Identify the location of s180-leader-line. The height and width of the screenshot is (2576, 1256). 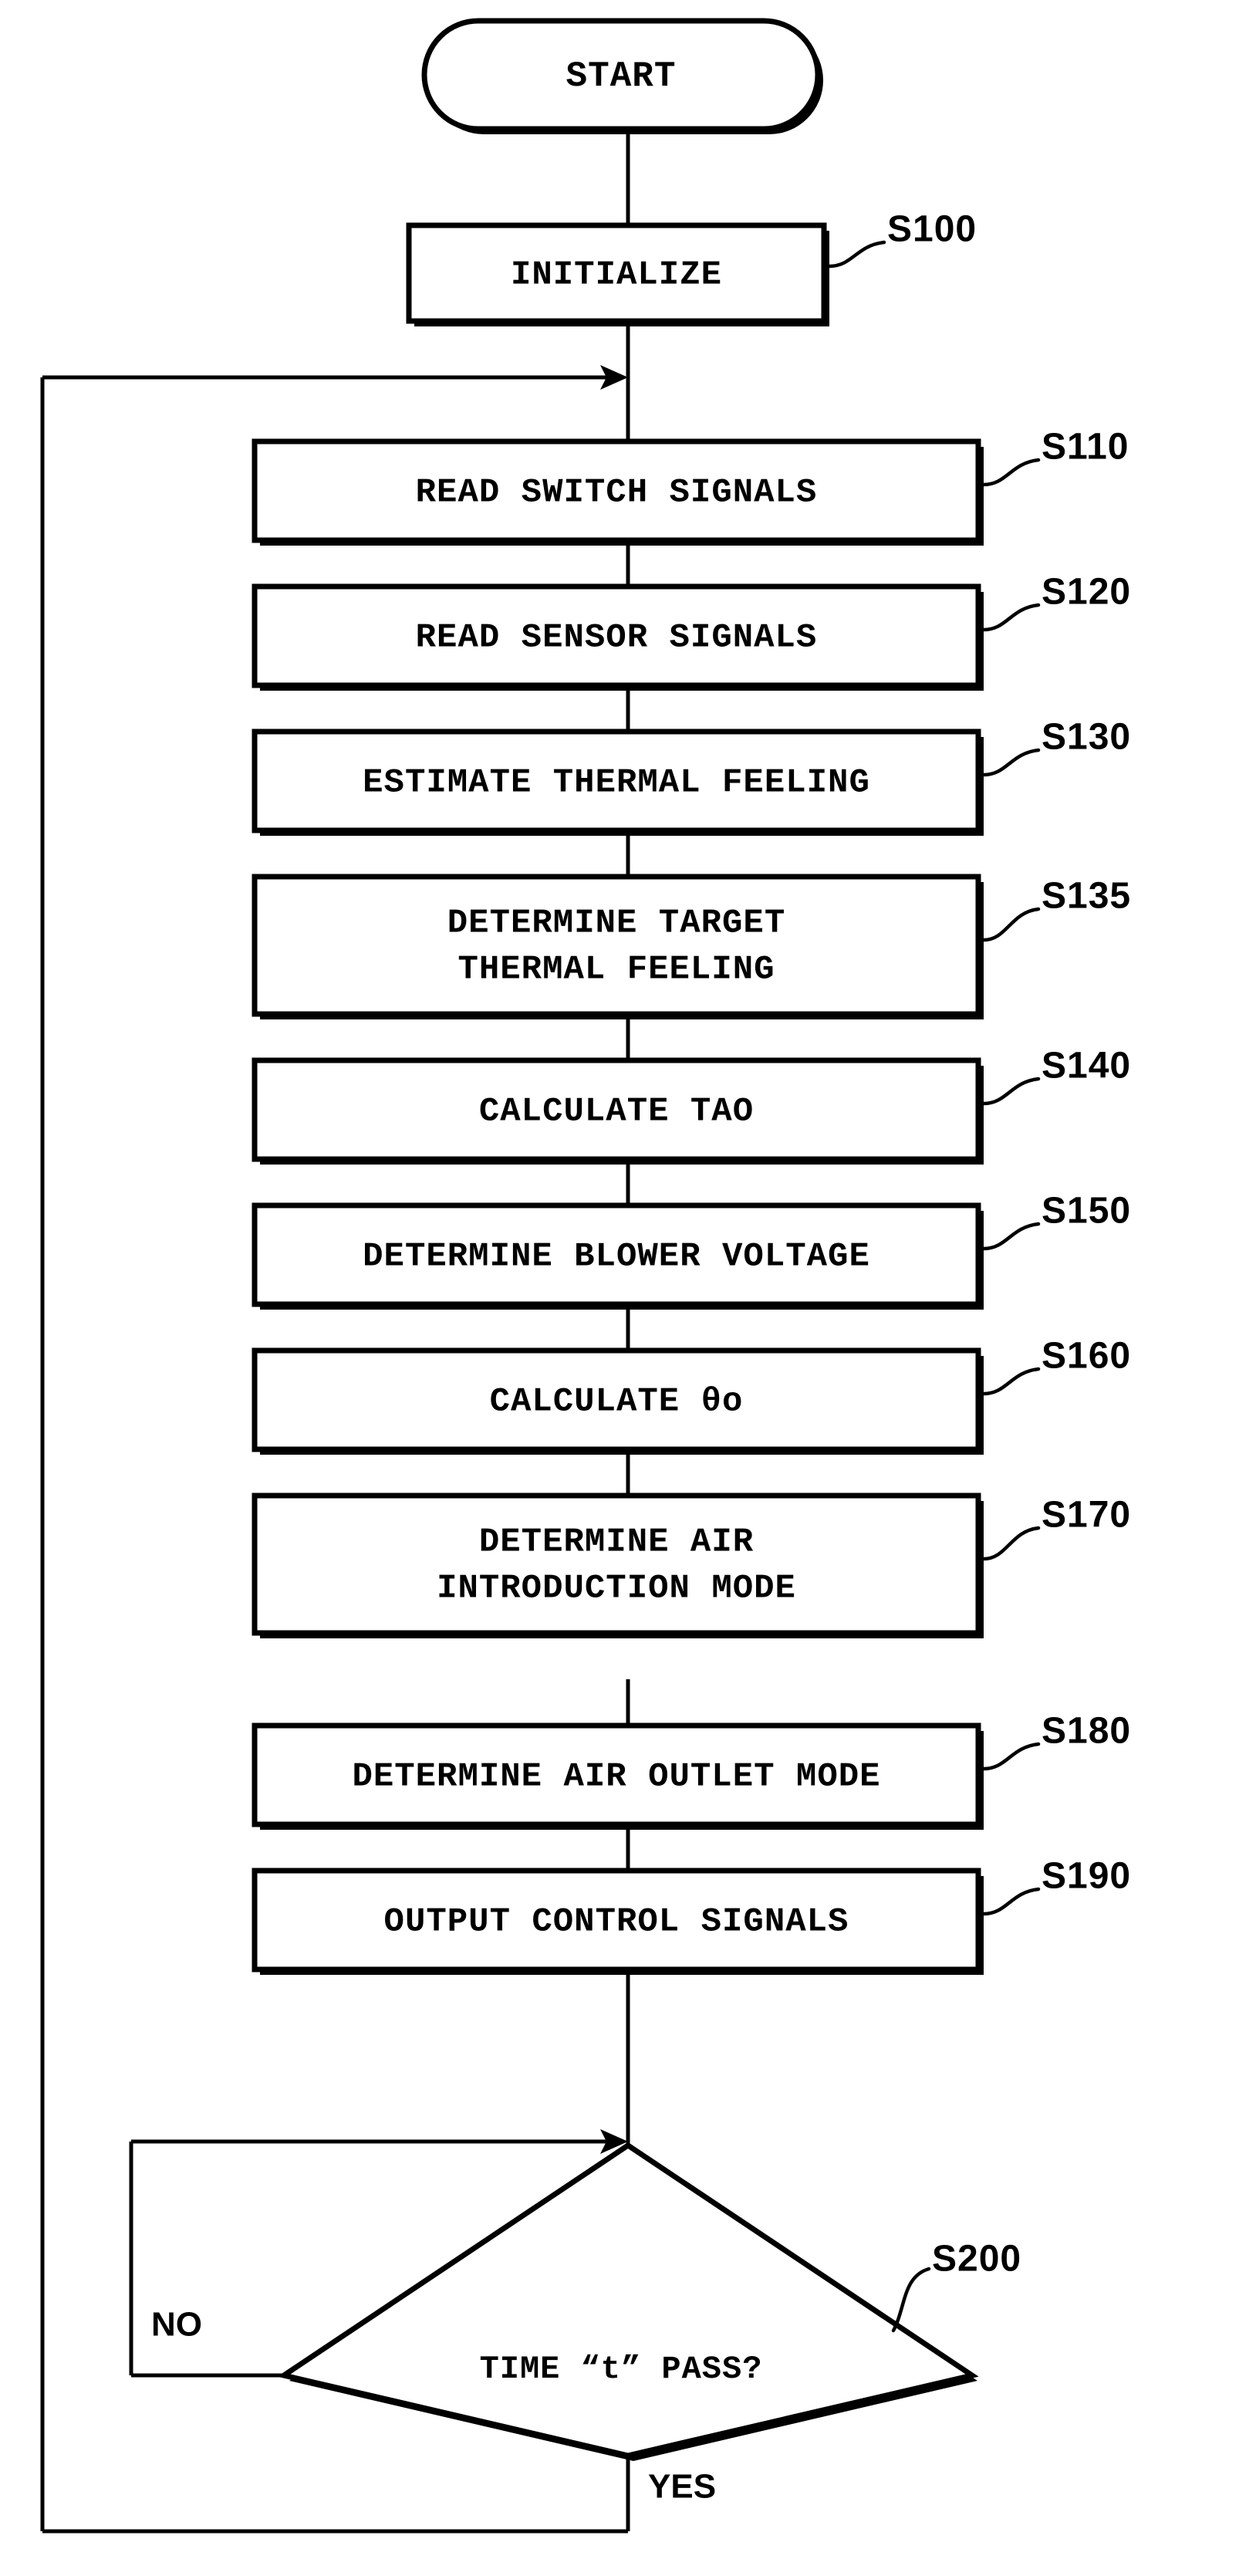
(1011, 1756).